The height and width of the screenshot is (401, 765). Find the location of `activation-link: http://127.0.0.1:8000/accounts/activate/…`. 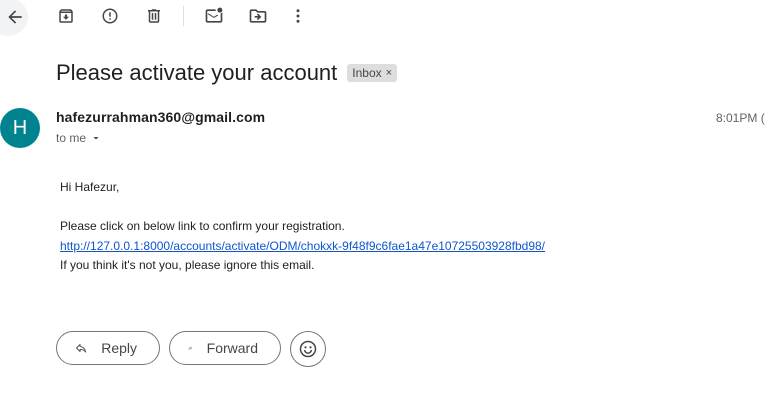

activation-link: http://127.0.0.1:8000/accounts/activate/… is located at coordinates (302, 246).